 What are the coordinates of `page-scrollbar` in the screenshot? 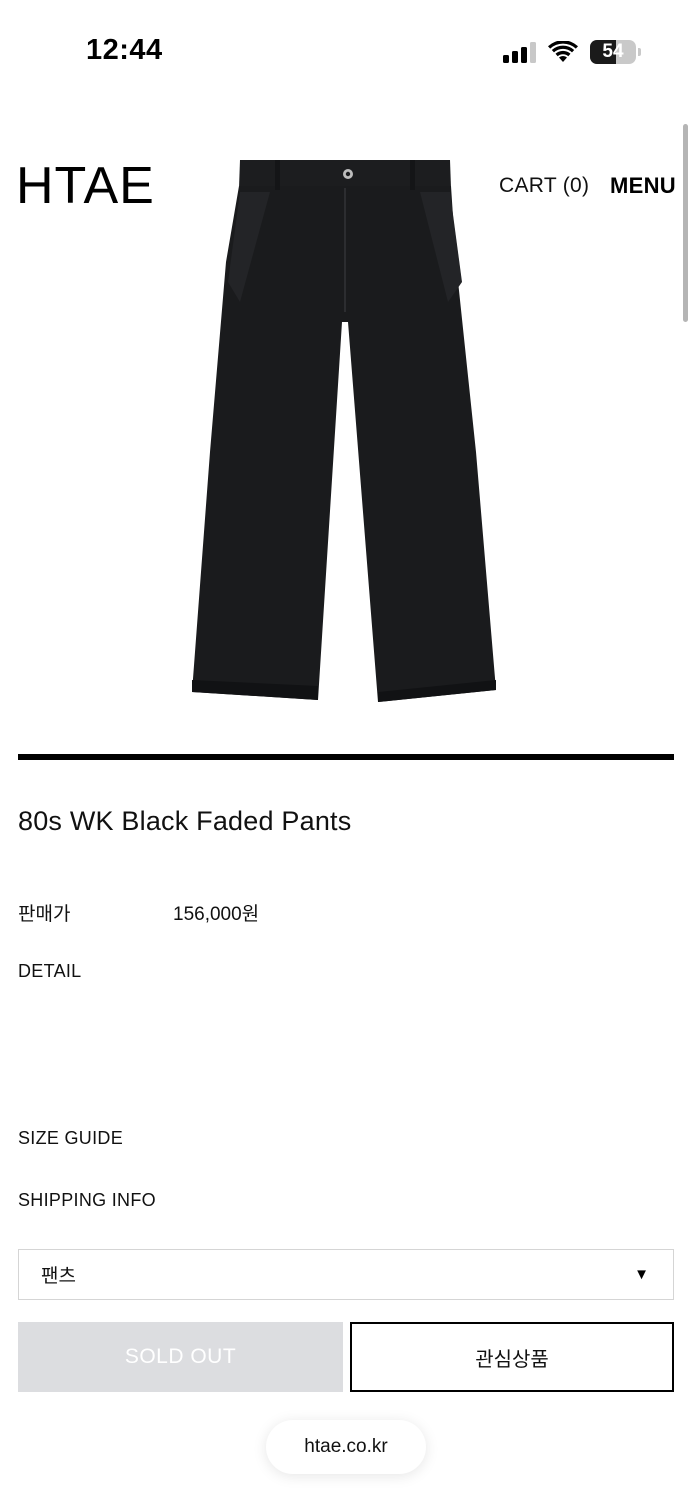 It's located at (685, 223).